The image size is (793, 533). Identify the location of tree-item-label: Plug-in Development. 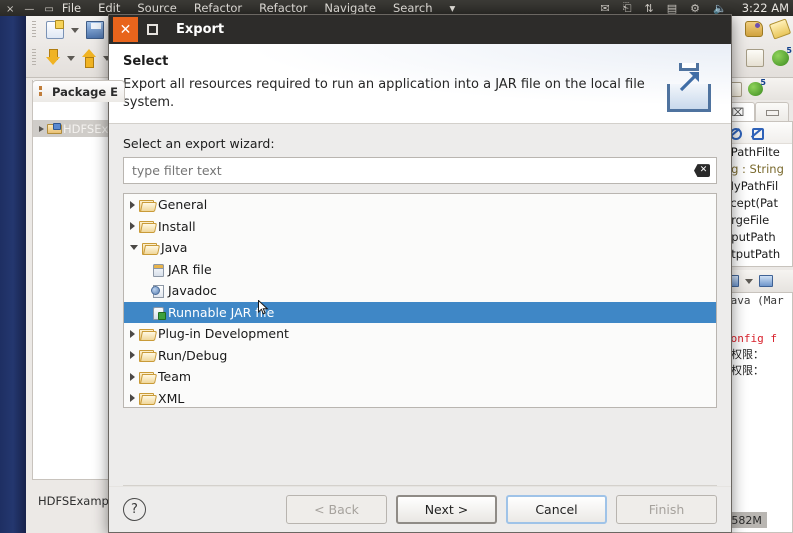
(223, 334).